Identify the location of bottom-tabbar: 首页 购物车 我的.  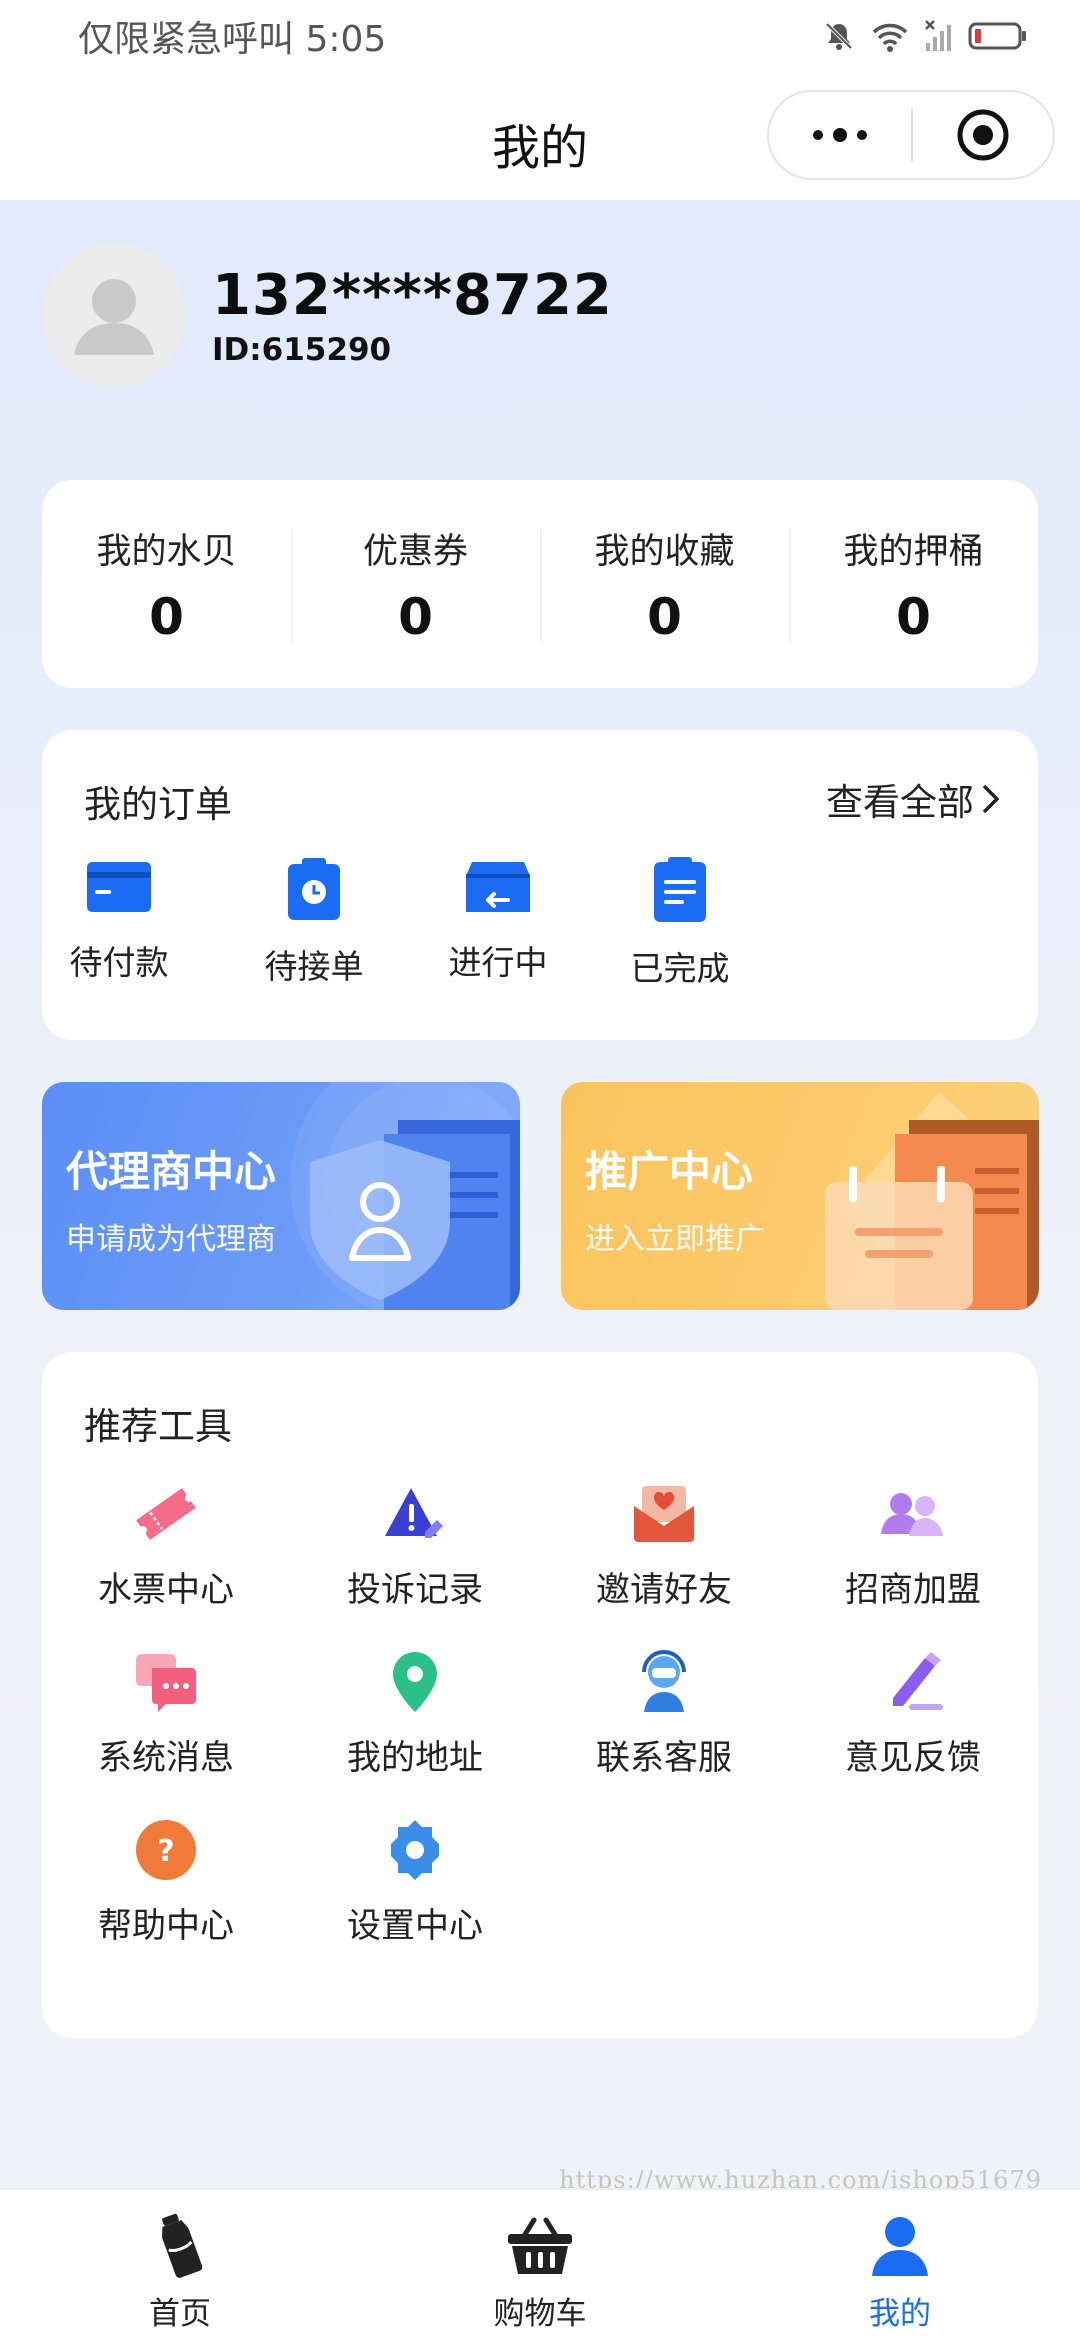
(540, 2264).